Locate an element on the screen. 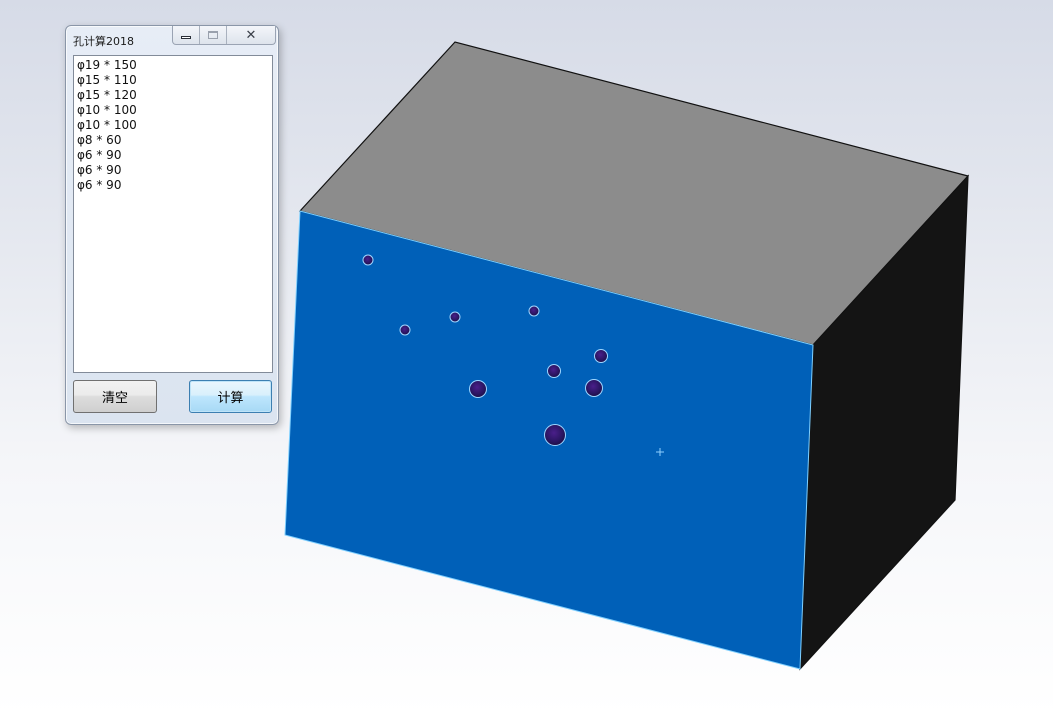 This screenshot has width=1053, height=715. list-item: φ8 * 60 is located at coordinates (173, 140).